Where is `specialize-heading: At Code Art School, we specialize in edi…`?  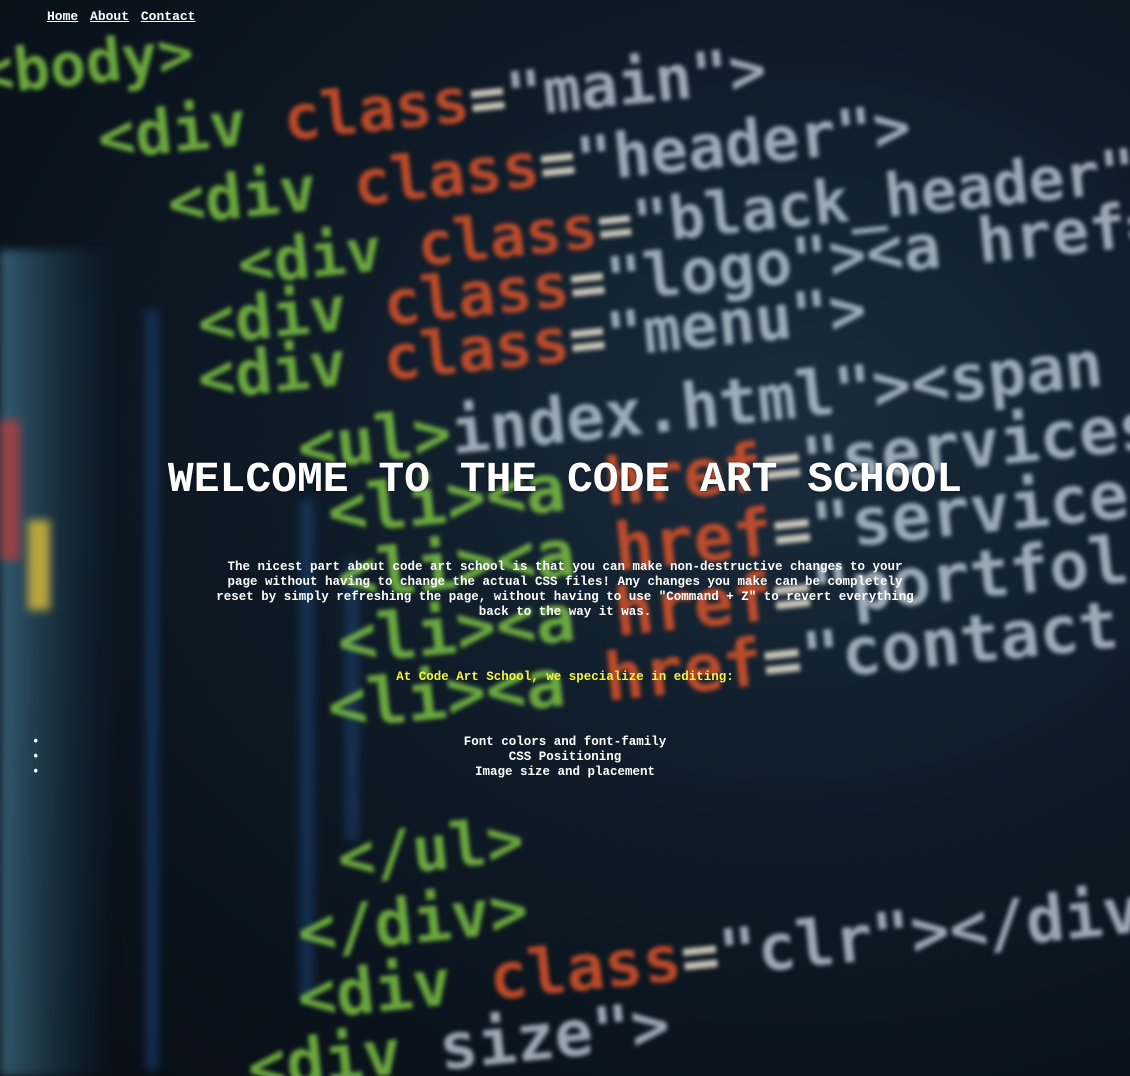
specialize-heading: At Code Art School, we specialize in edi… is located at coordinates (565, 677).